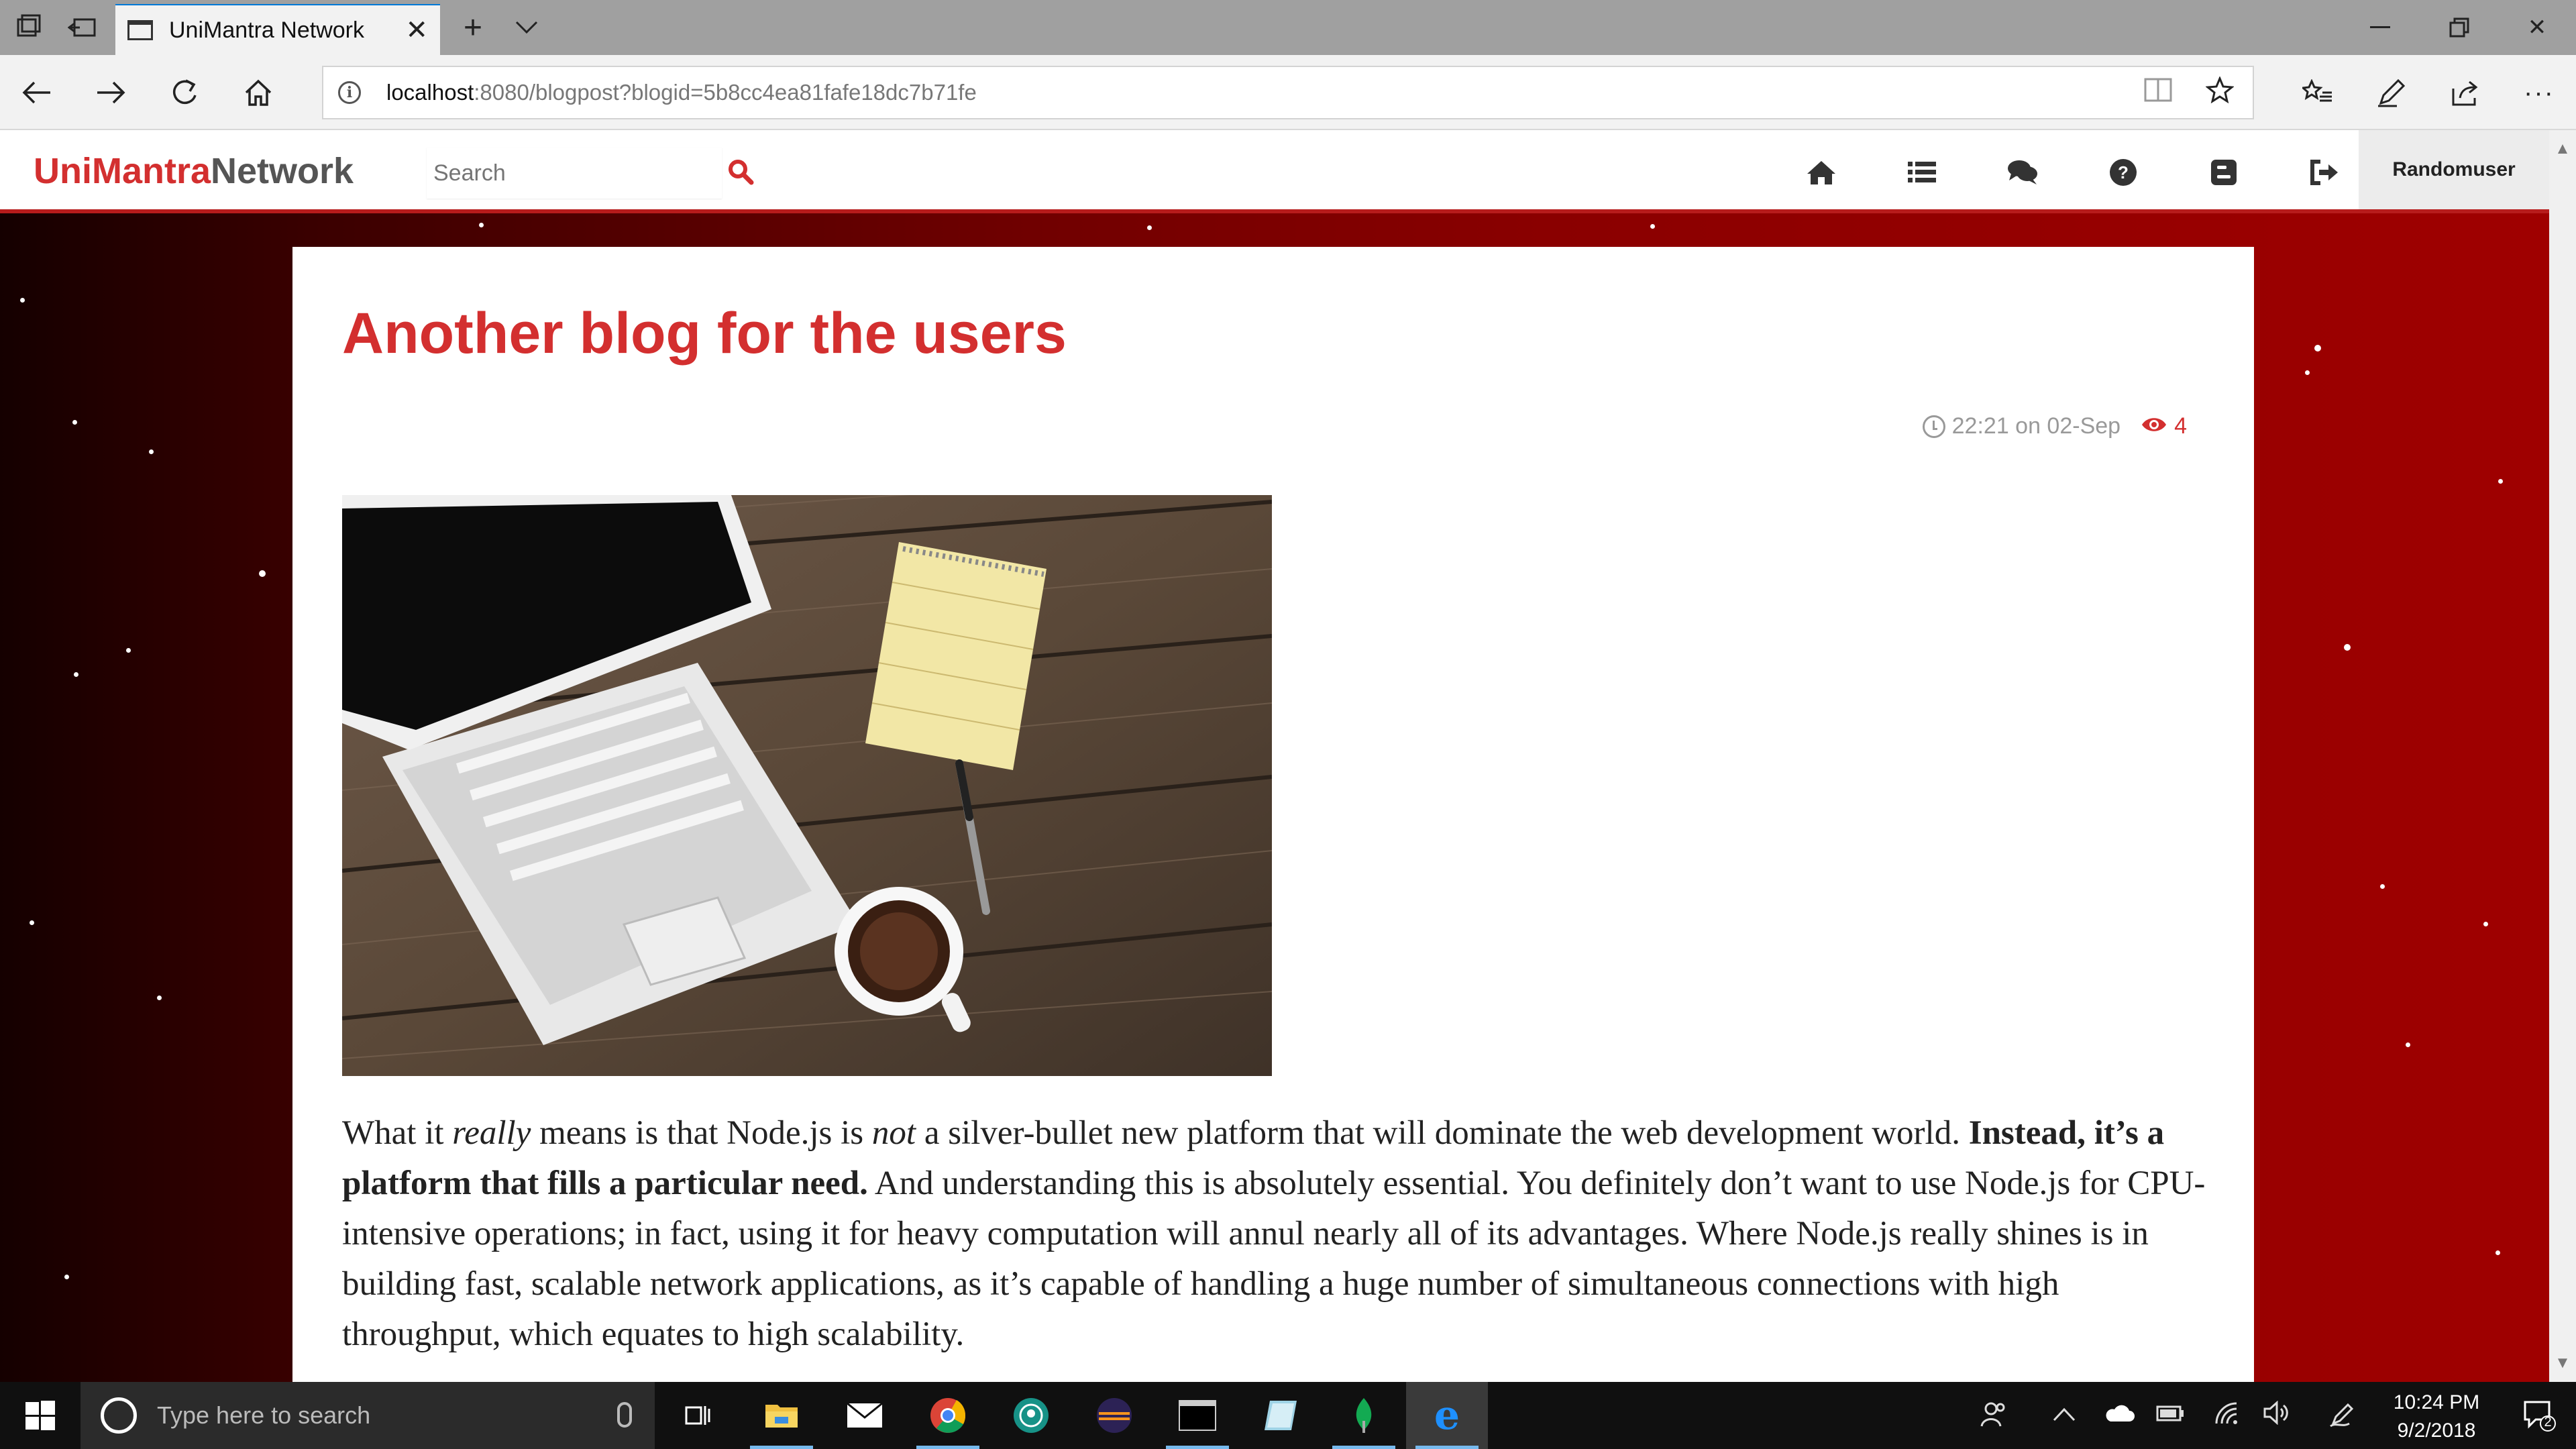 The height and width of the screenshot is (1449, 2576). What do you see at coordinates (37, 92) in the screenshot?
I see `back-arrow-icon` at bounding box center [37, 92].